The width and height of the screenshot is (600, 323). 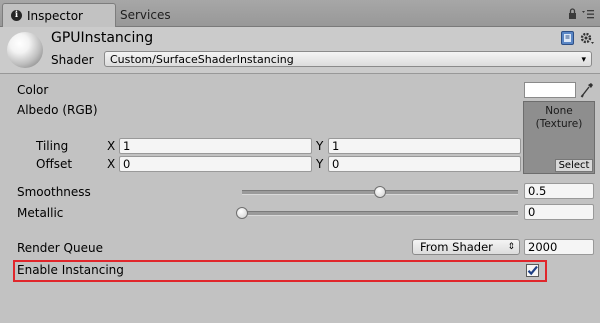 I want to click on checkmark-icon, so click(x=532, y=270).